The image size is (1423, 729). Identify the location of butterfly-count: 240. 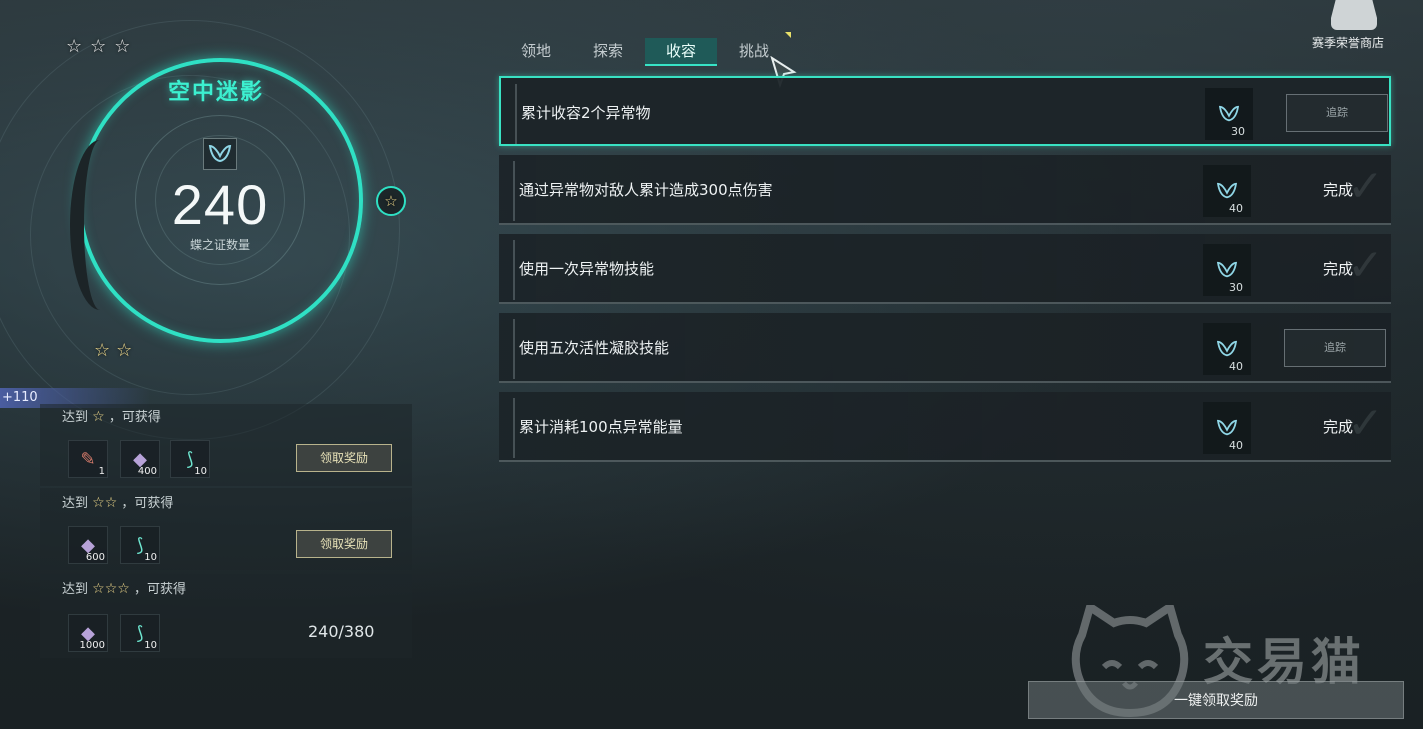
(220, 204).